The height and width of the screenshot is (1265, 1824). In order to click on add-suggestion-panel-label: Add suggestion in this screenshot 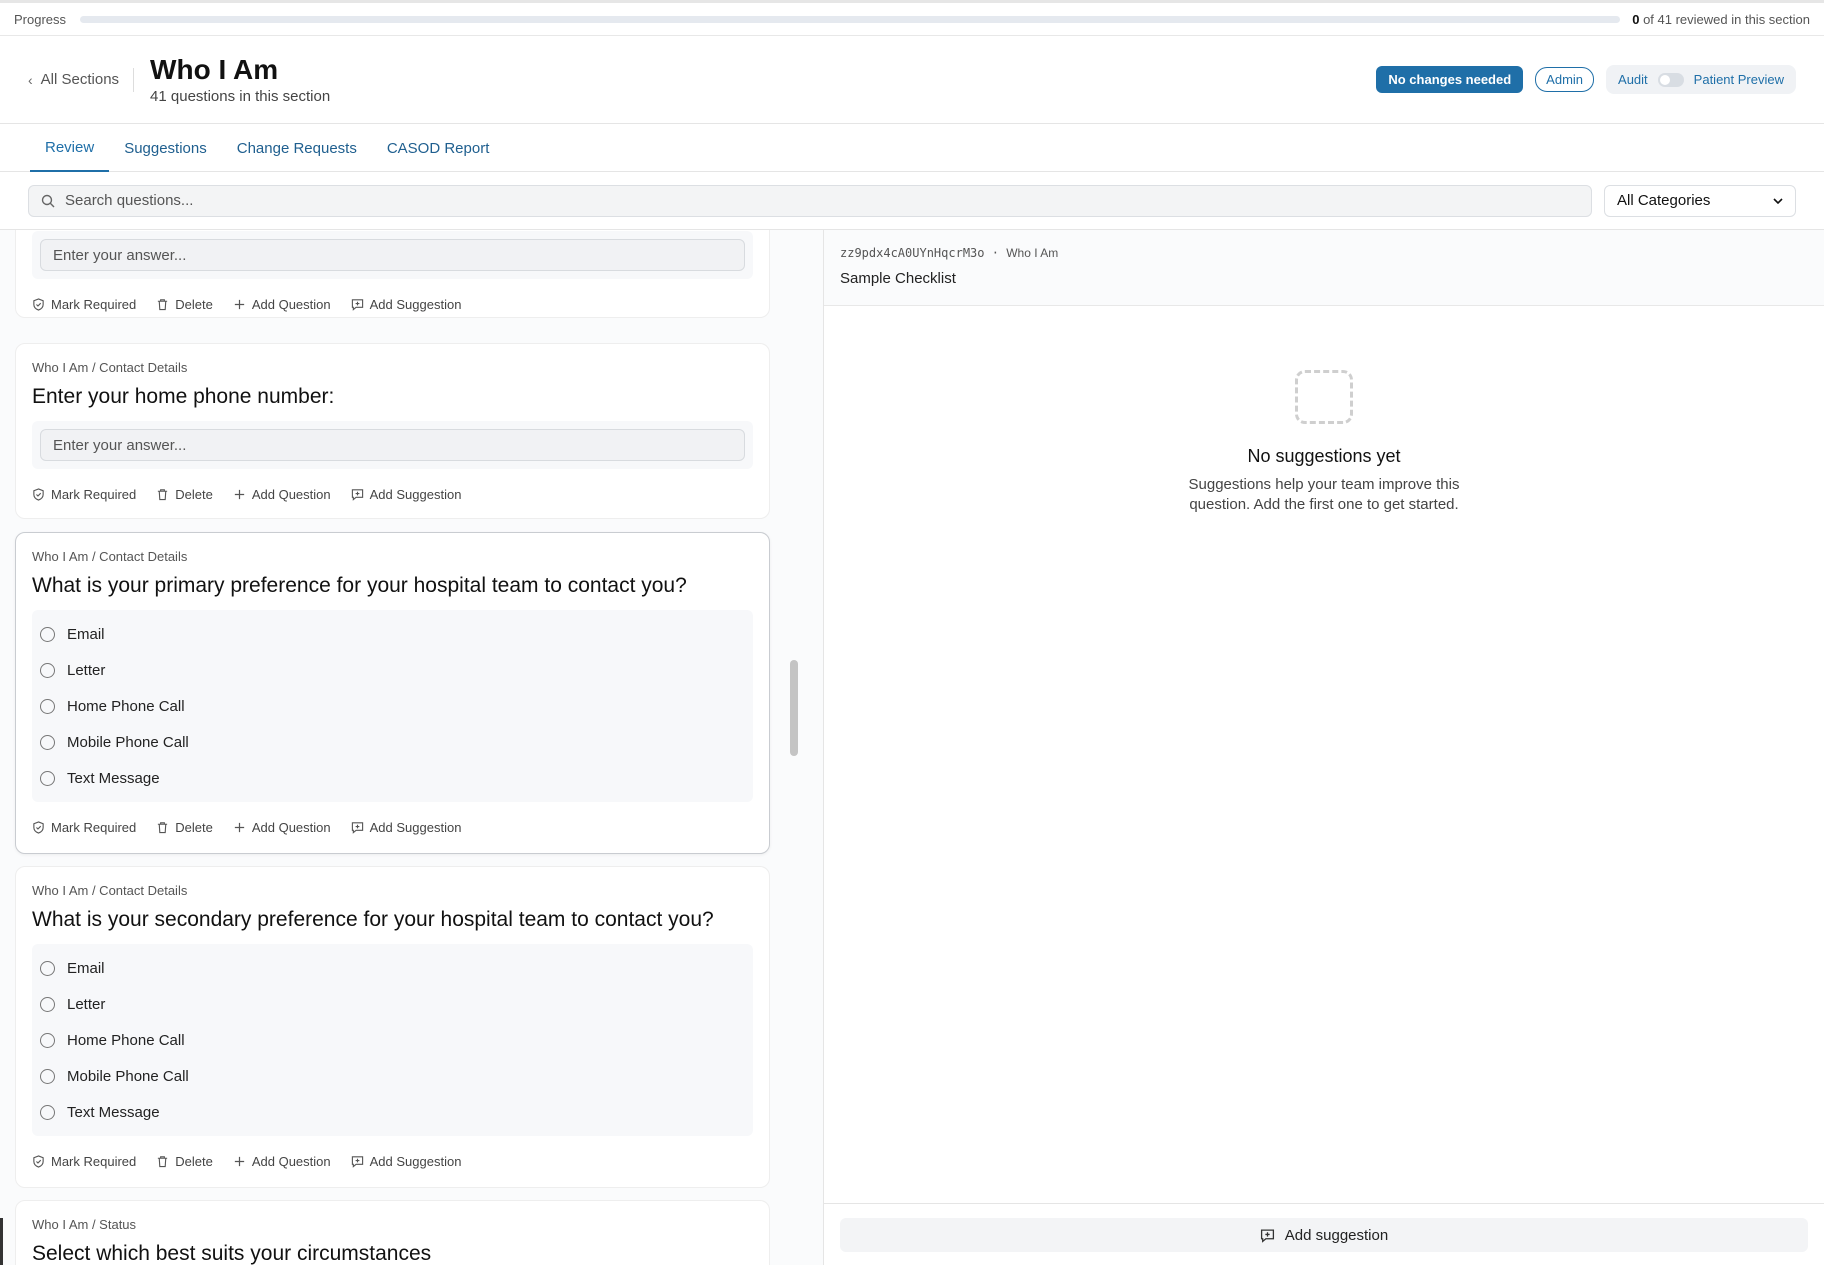, I will do `click(1336, 1235)`.